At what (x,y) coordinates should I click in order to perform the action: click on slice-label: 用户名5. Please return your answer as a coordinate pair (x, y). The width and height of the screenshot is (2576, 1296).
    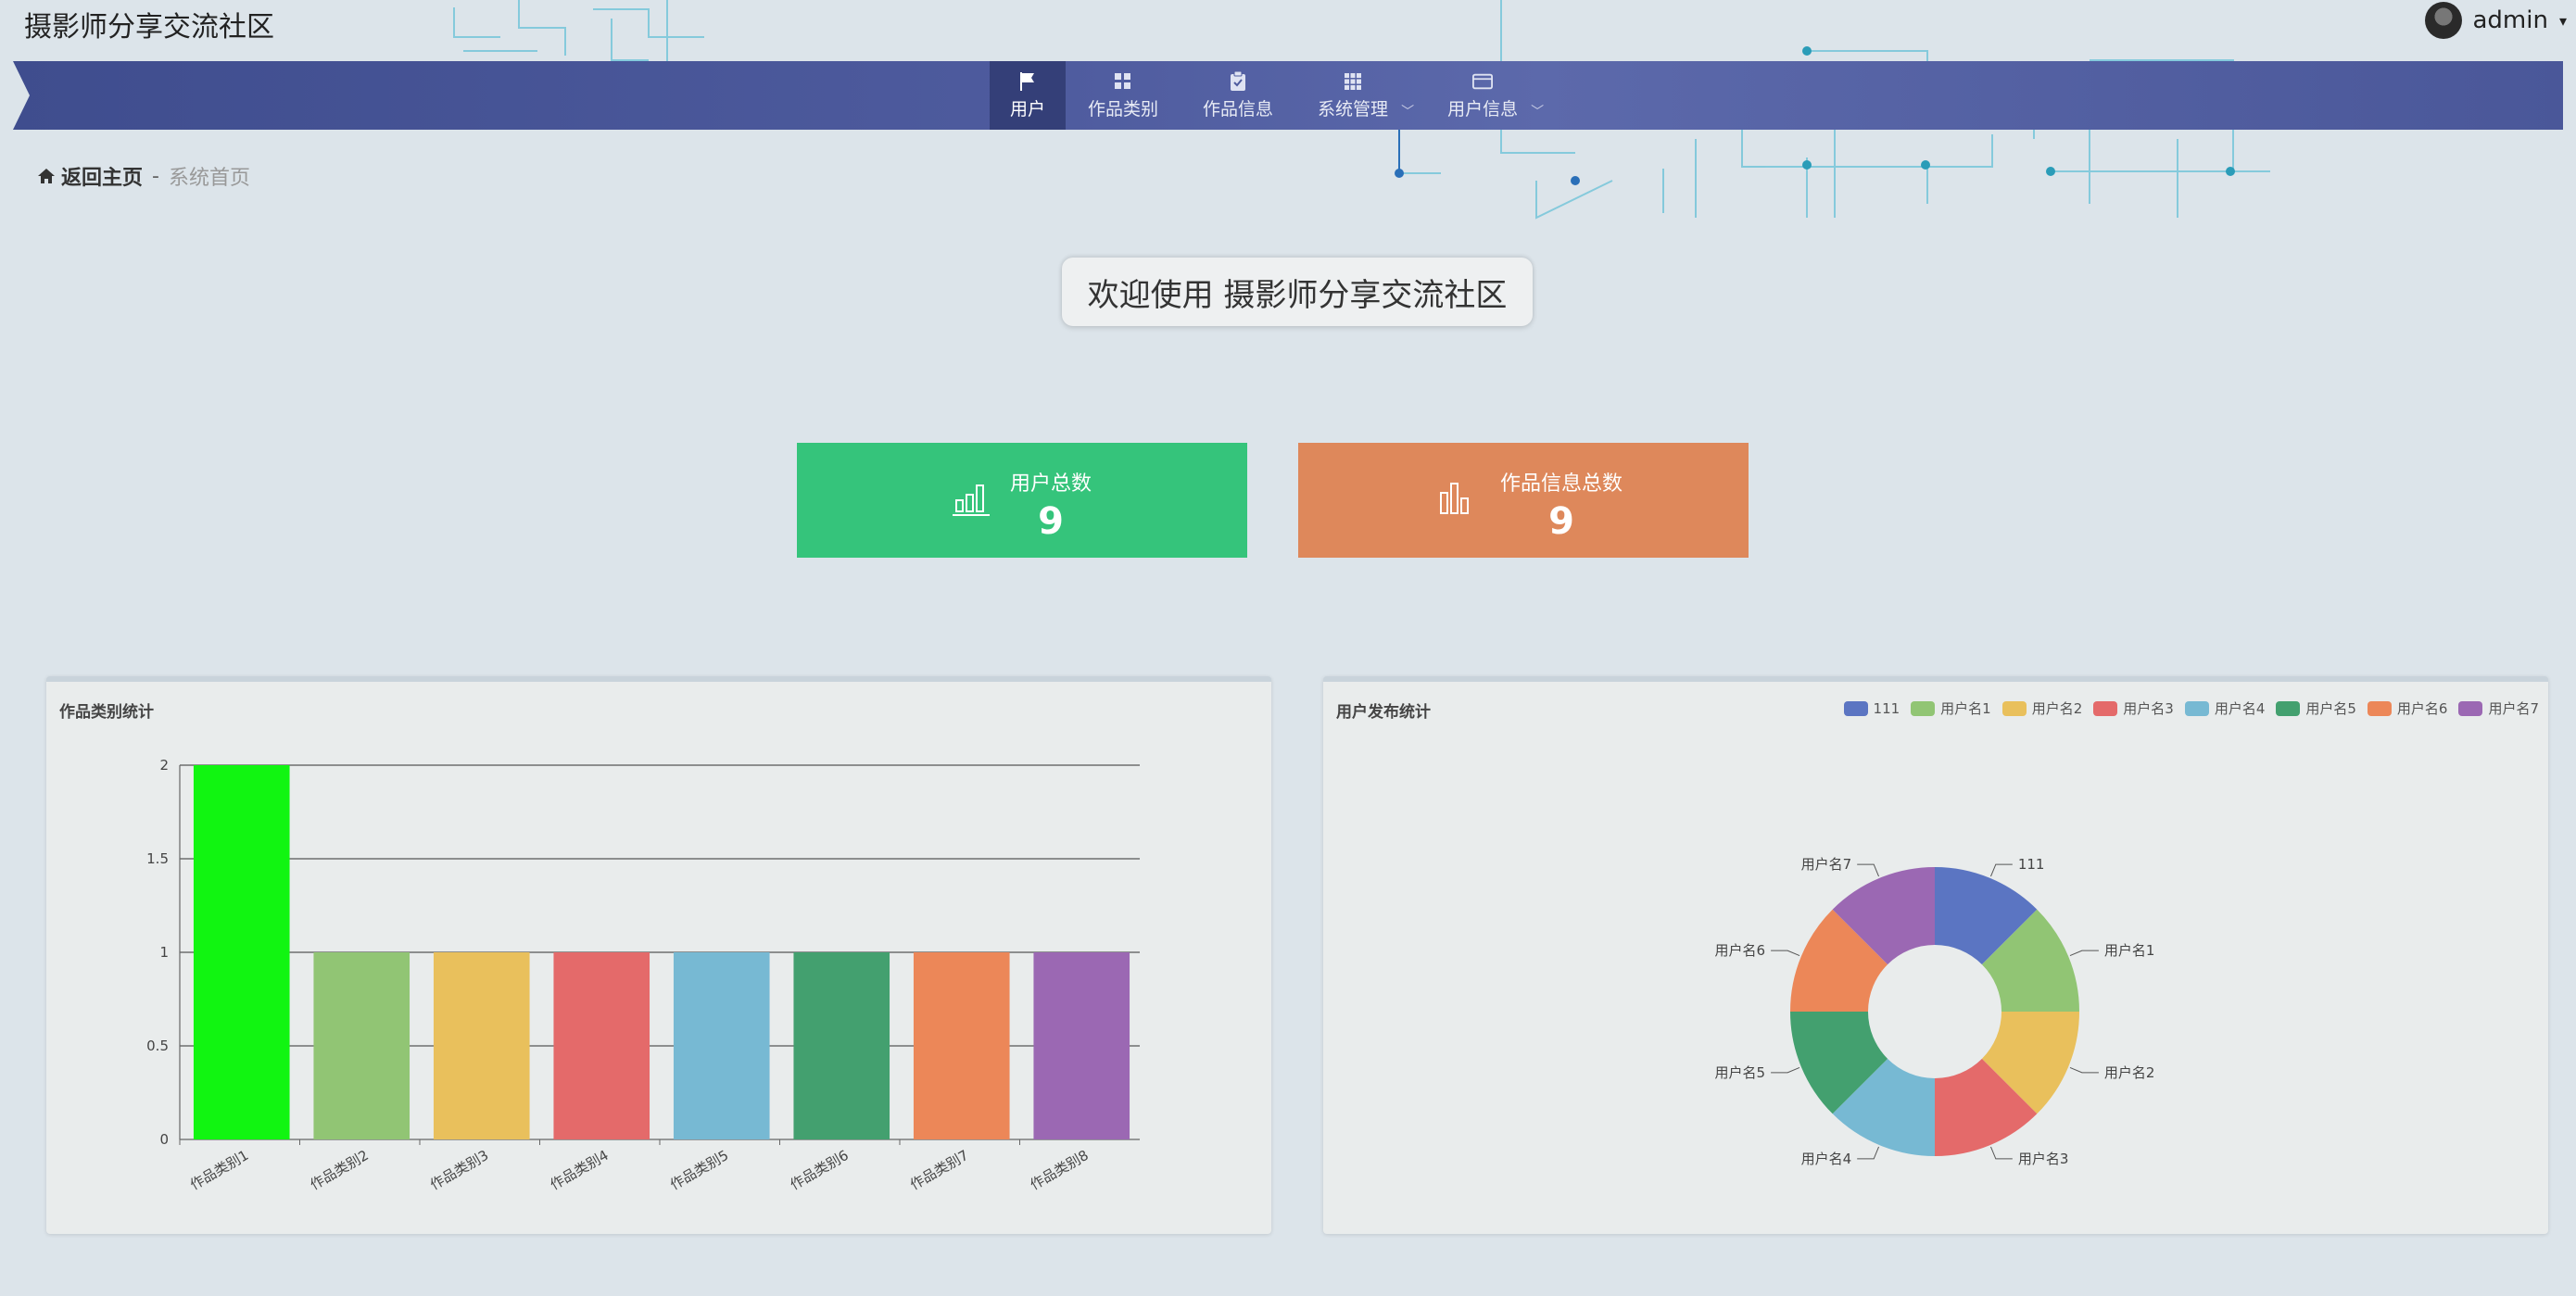
    Looking at the image, I should click on (1741, 1072).